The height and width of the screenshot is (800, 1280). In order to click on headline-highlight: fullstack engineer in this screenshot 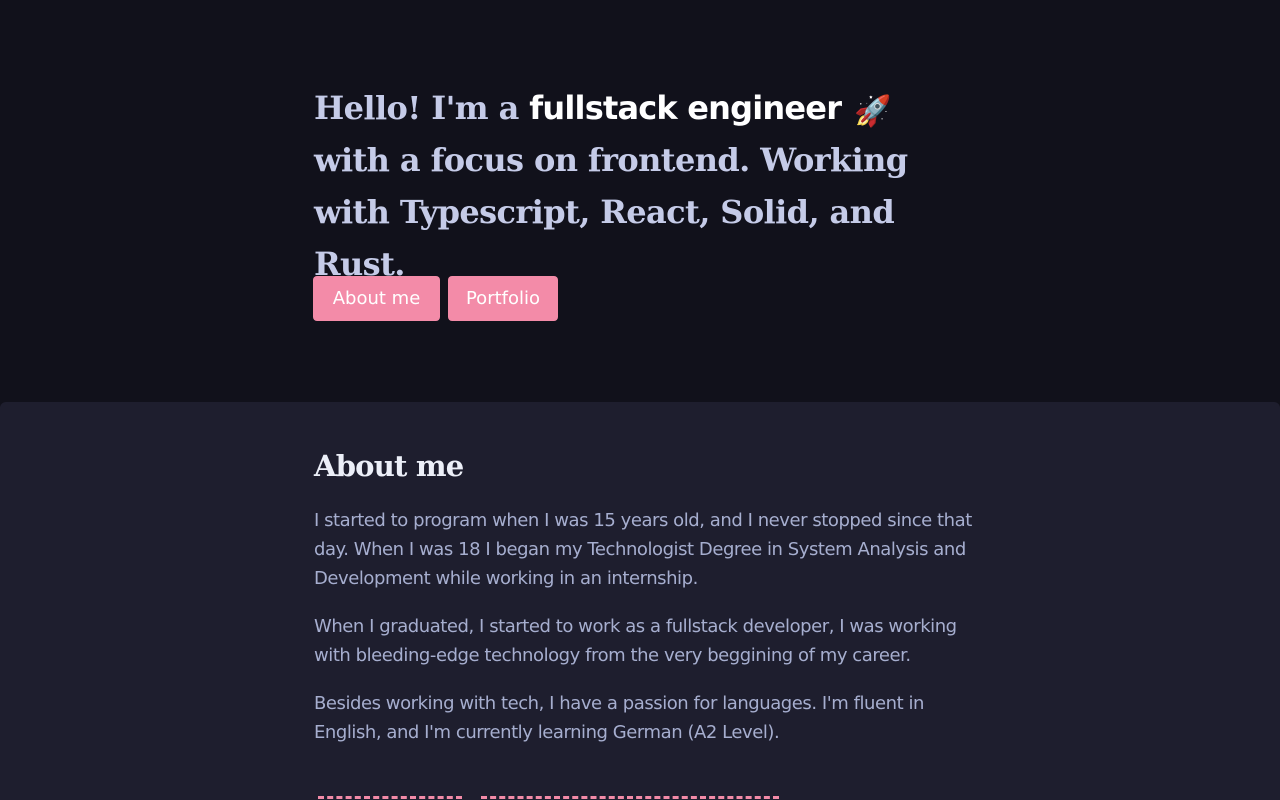, I will do `click(685, 108)`.